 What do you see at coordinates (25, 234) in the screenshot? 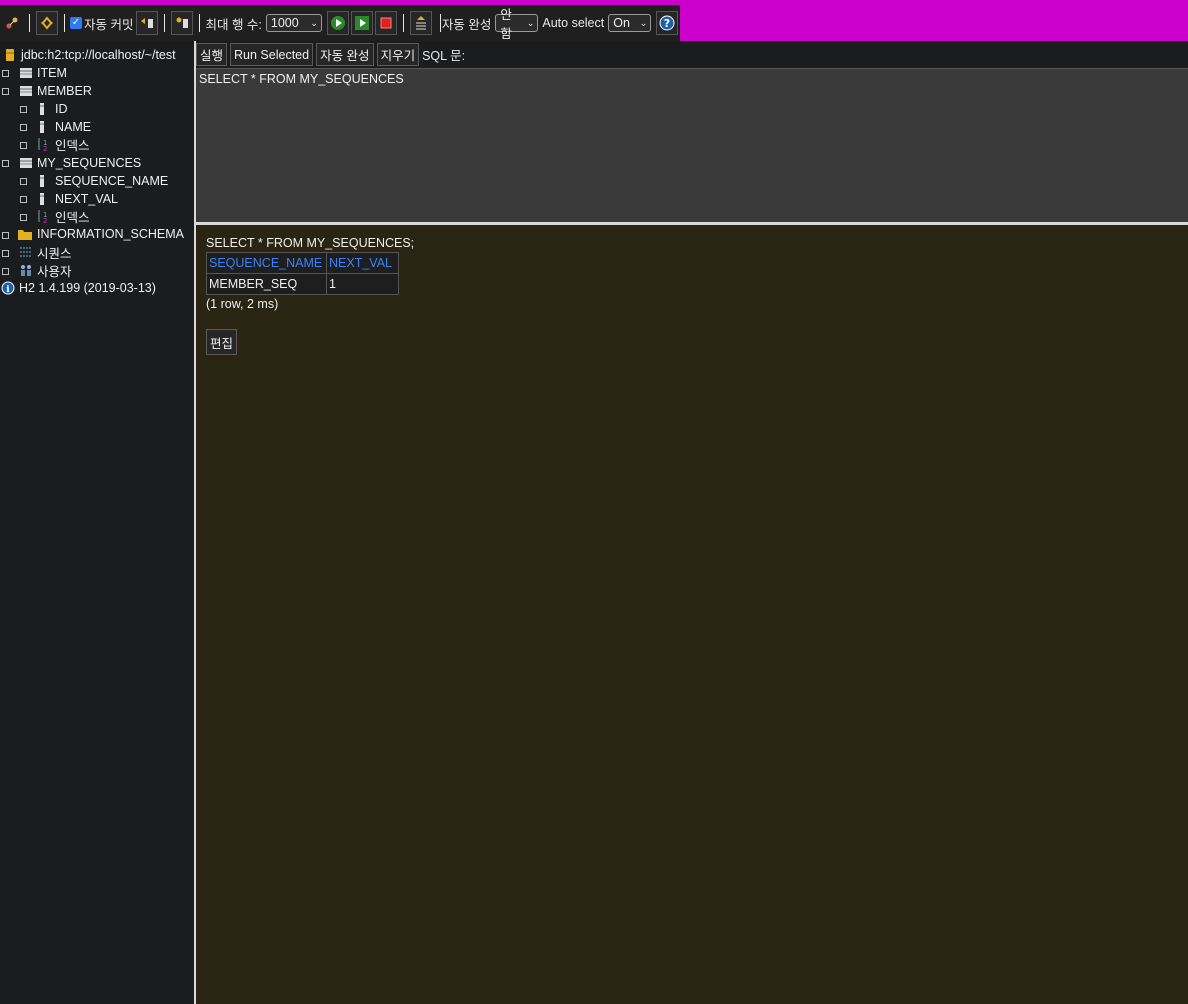
I see `folder-icon` at bounding box center [25, 234].